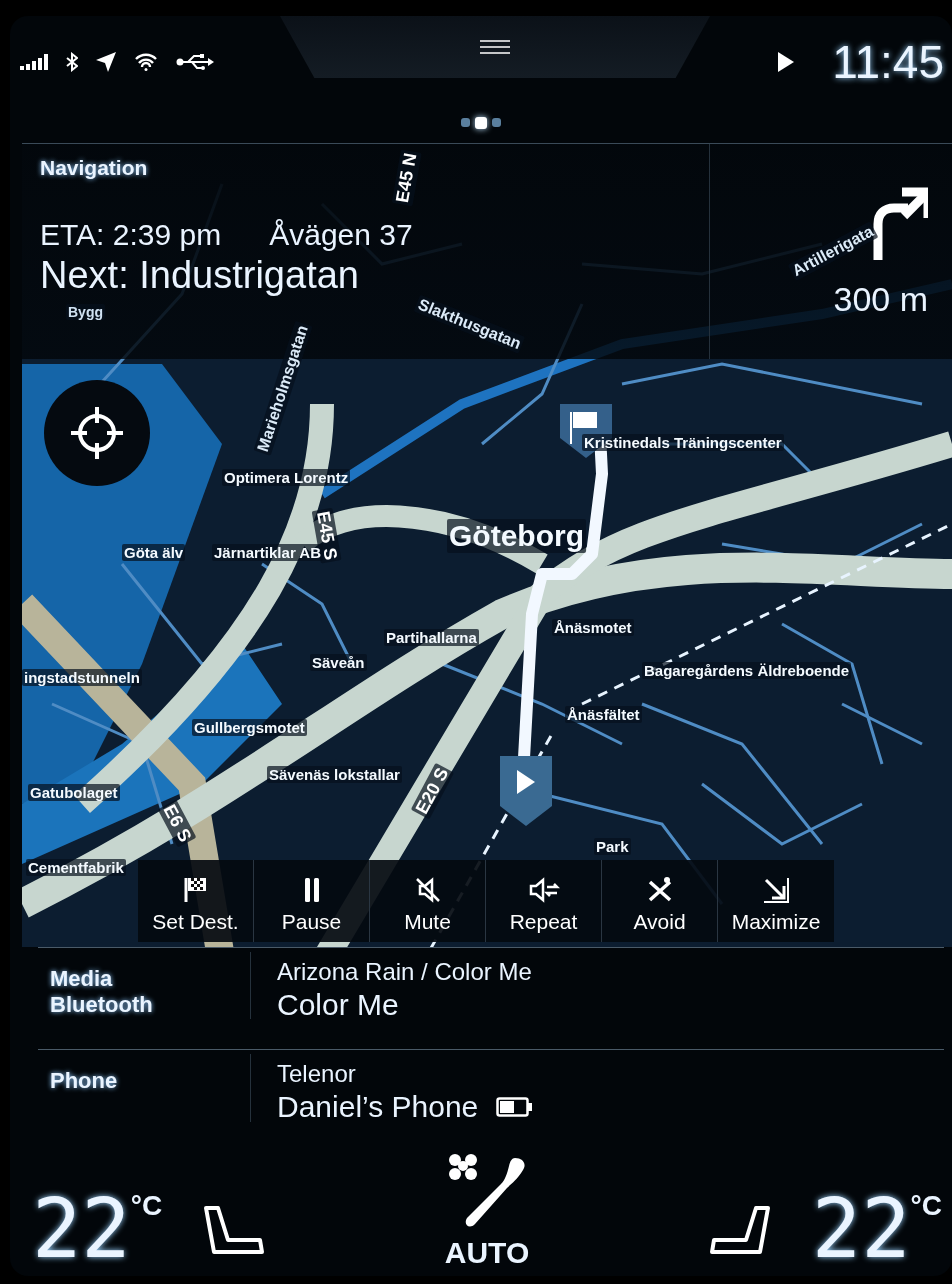  What do you see at coordinates (341, 235) in the screenshot?
I see `destination-street: Åvägen 37` at bounding box center [341, 235].